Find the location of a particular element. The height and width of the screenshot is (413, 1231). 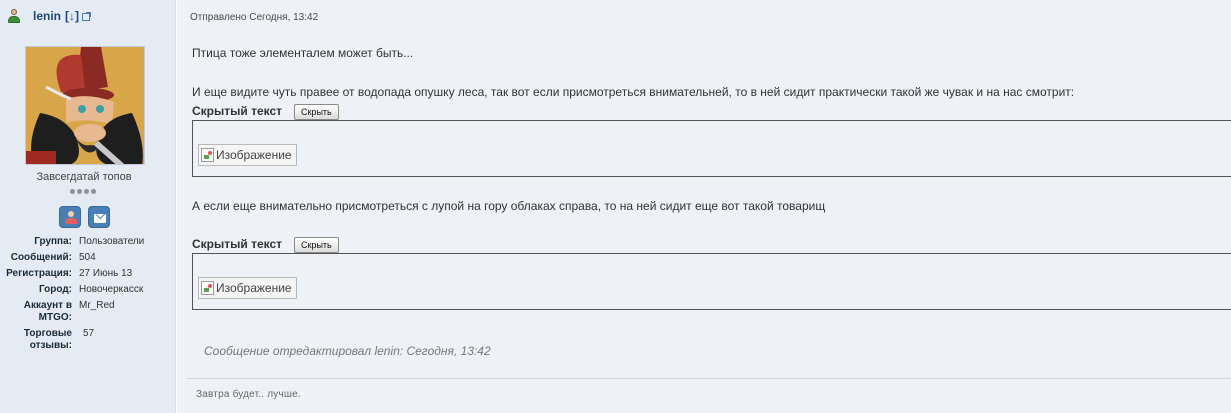

user-rank: Завсегдатай топов is located at coordinates (84, 177).